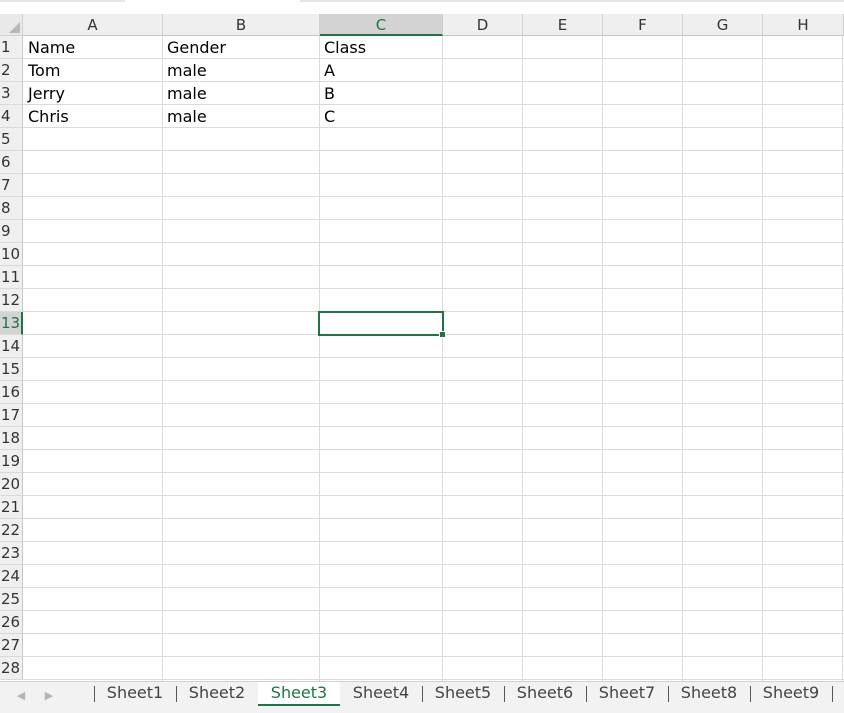 The width and height of the screenshot is (844, 713). I want to click on row-header: 16, so click(11, 392).